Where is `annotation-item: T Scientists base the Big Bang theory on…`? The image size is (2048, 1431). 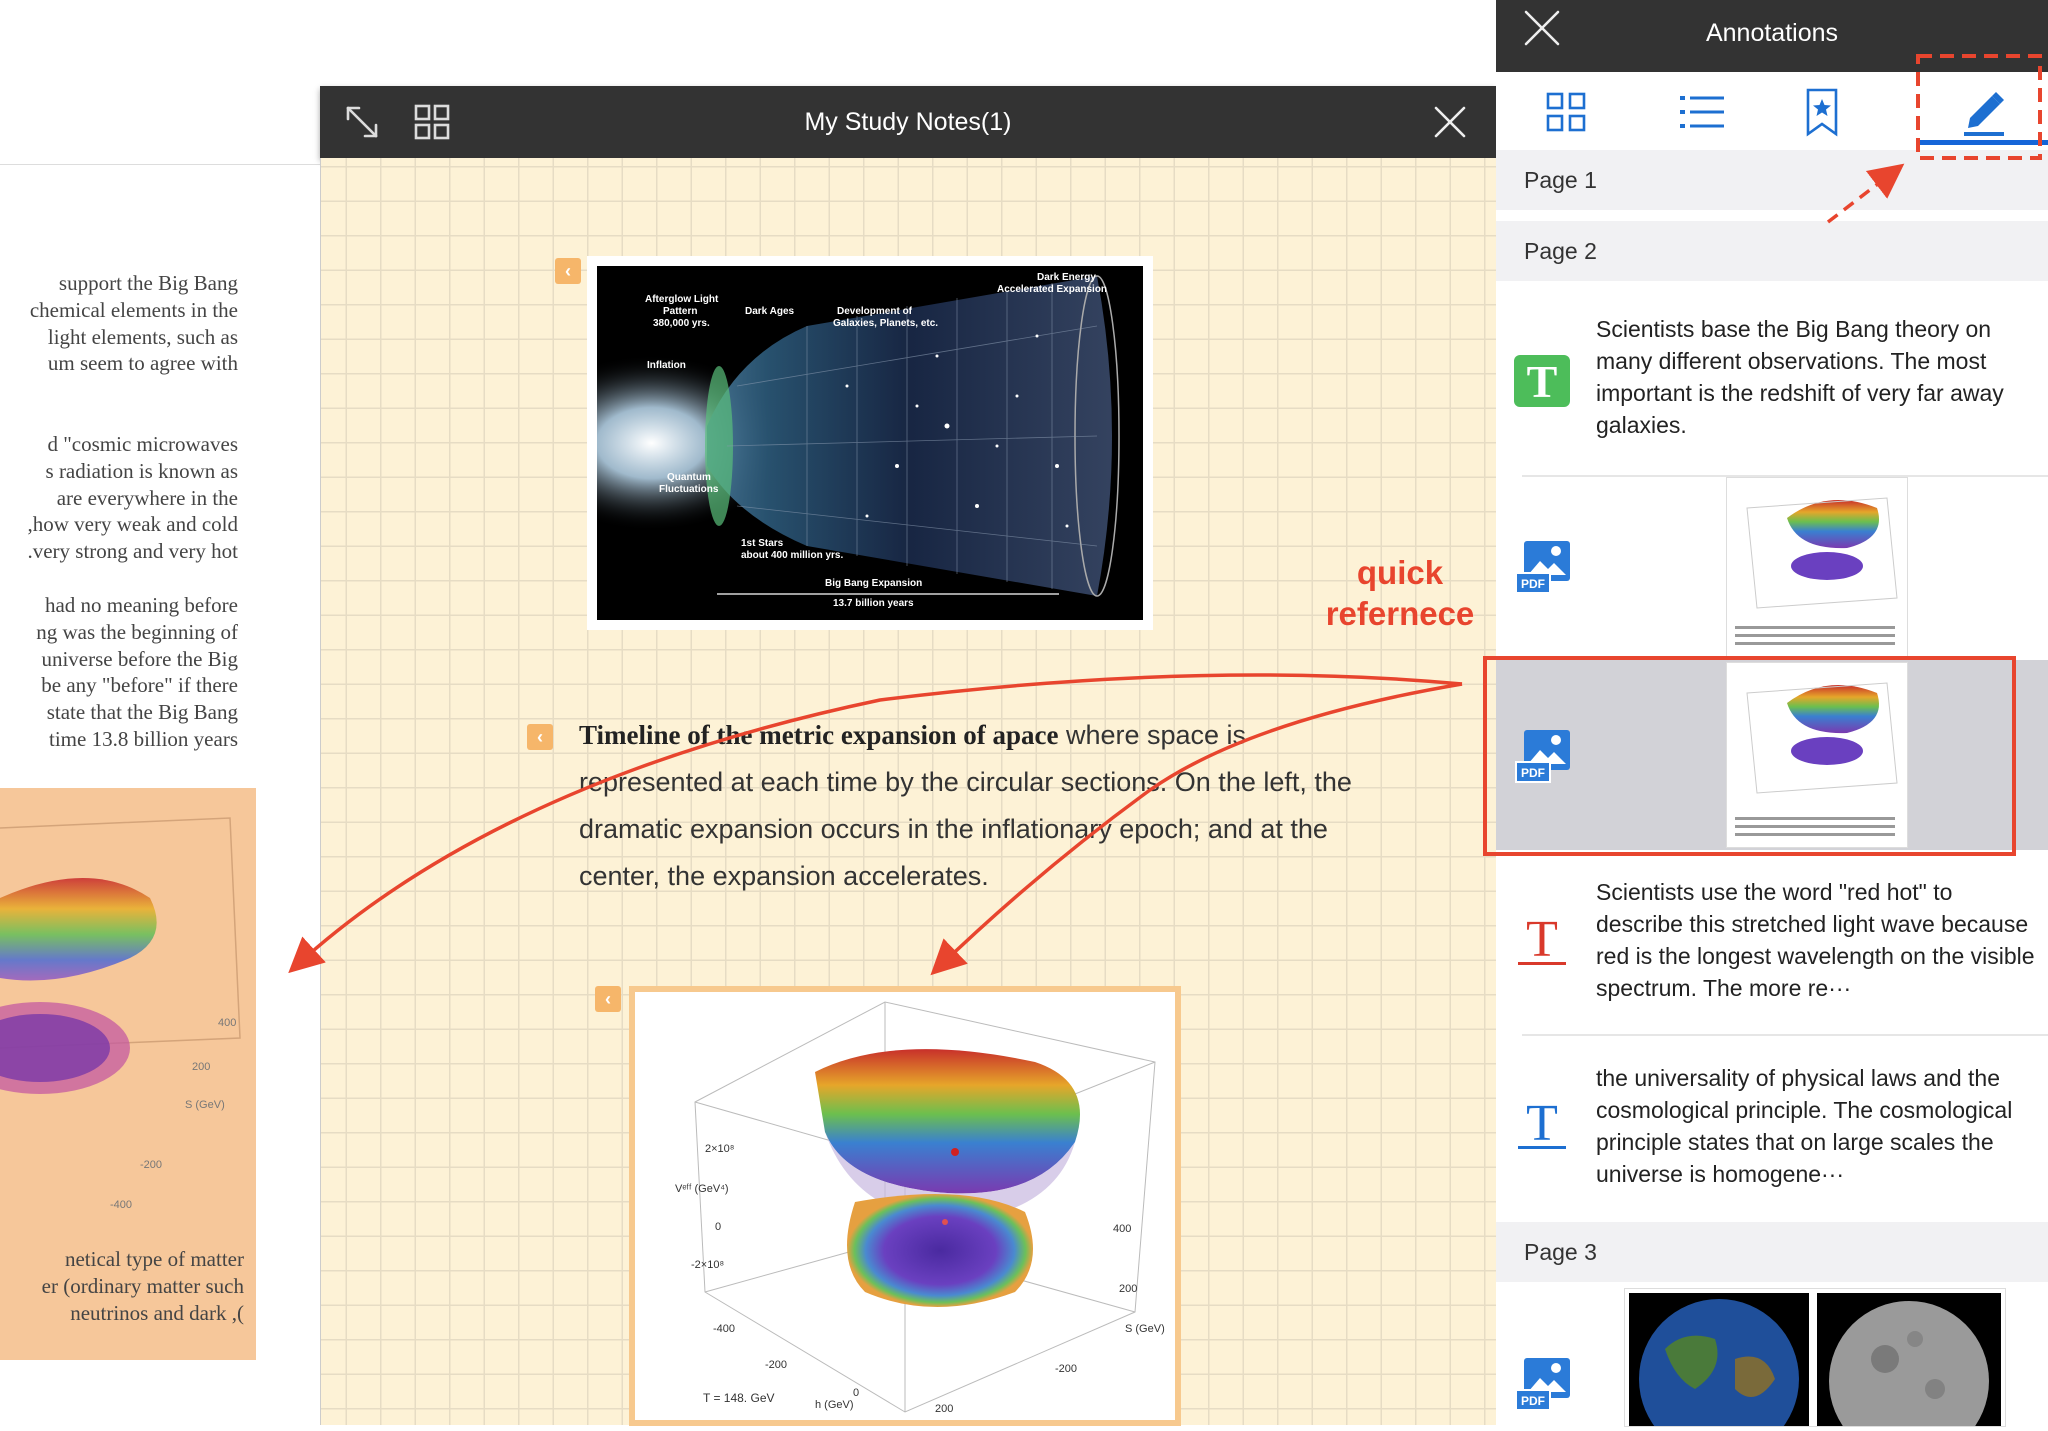 annotation-item: T Scientists base the Big Bang theory on… is located at coordinates (1772, 380).